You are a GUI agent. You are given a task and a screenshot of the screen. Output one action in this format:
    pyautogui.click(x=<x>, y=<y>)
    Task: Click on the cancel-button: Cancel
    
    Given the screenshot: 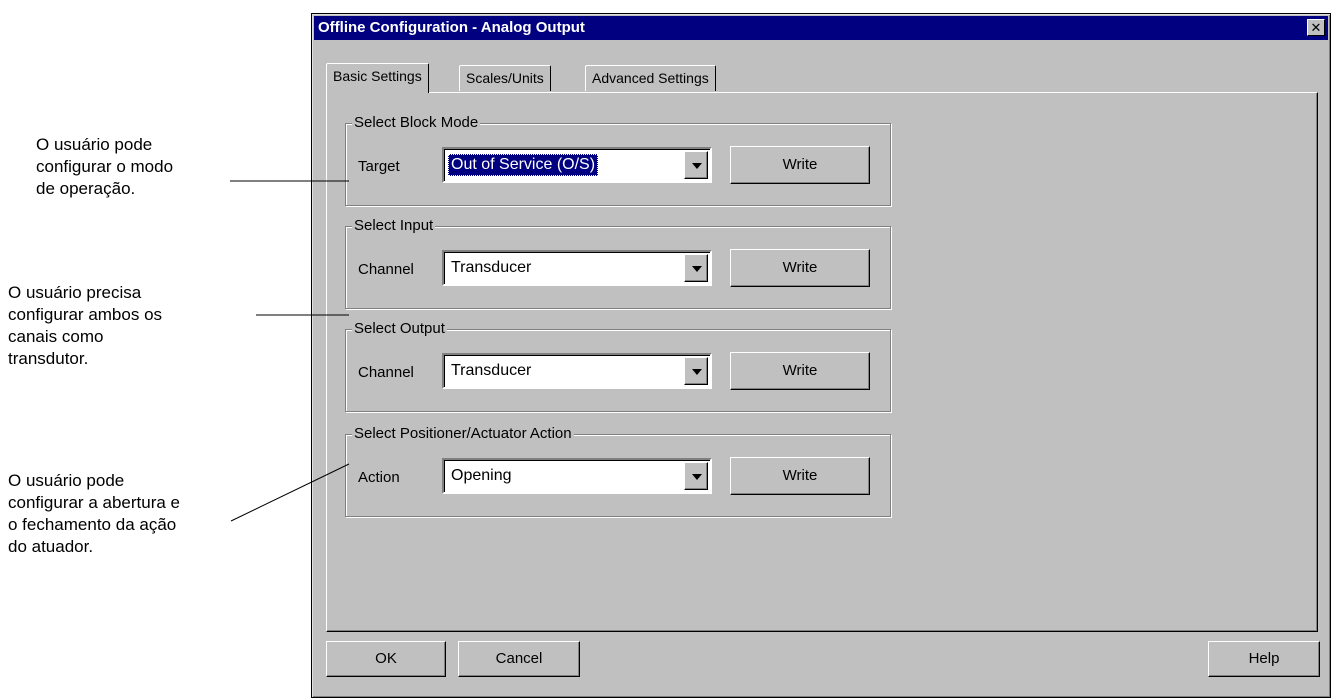 What is the action you would take?
    pyautogui.click(x=519, y=659)
    